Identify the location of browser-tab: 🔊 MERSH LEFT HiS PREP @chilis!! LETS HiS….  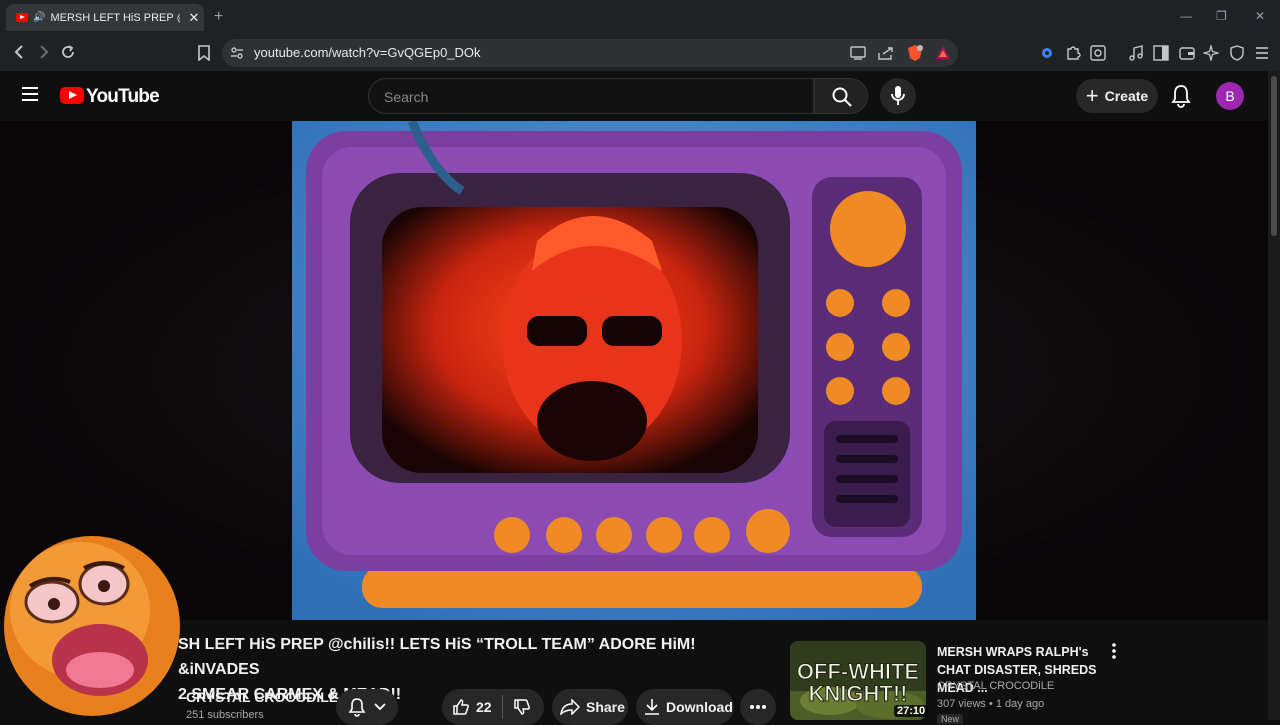
(105, 17).